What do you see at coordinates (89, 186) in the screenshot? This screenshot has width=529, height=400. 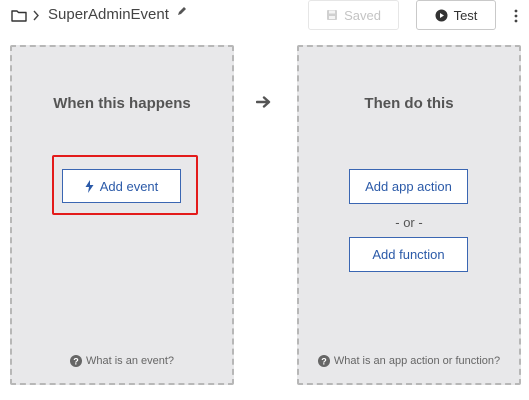 I see `lightning-icon` at bounding box center [89, 186].